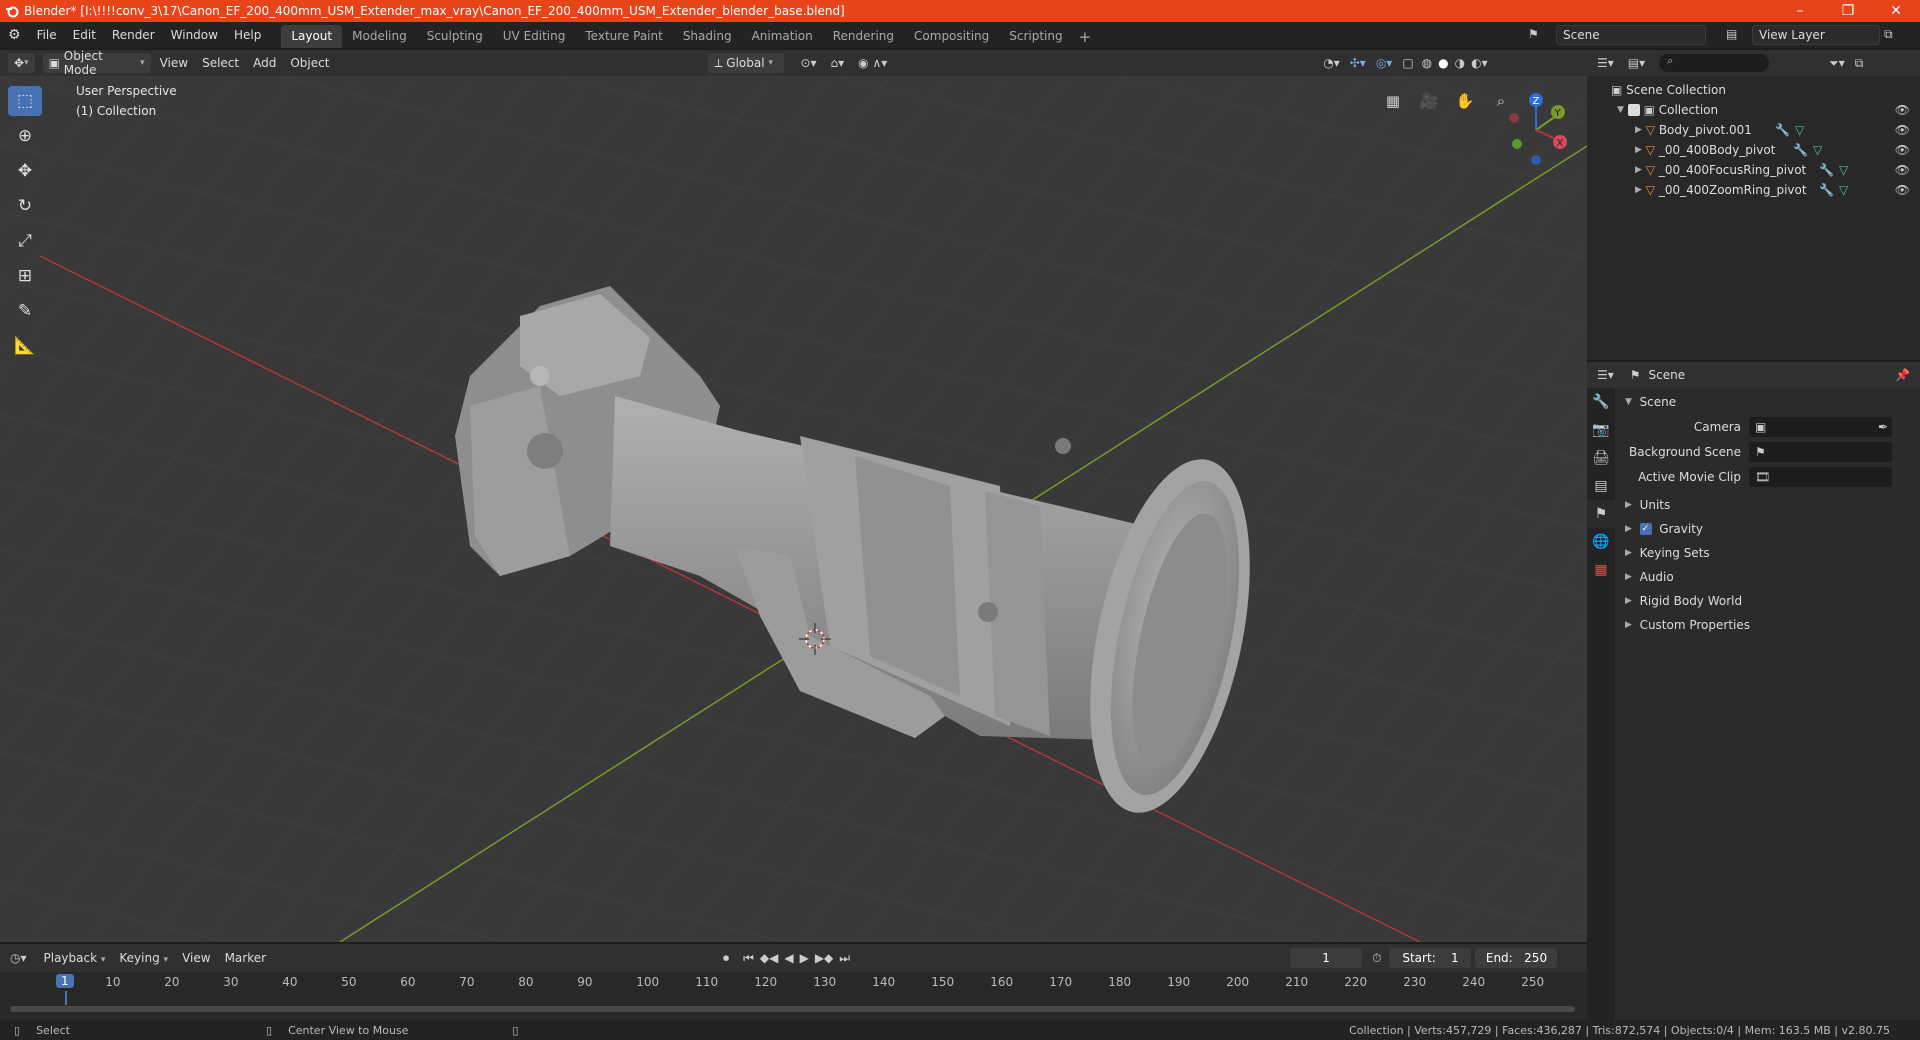 The width and height of the screenshot is (1920, 1040). I want to click on preview-range-icon: ⏱, so click(1376, 958).